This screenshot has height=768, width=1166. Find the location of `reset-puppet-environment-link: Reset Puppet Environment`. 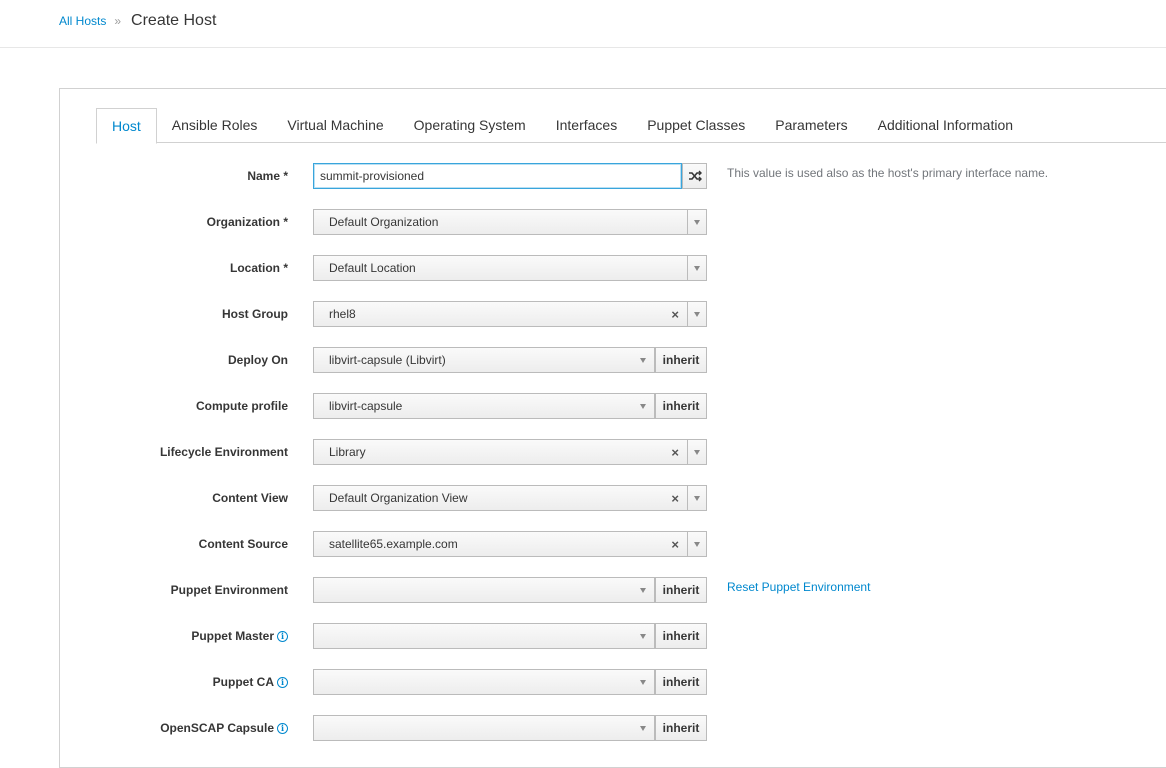

reset-puppet-environment-link: Reset Puppet Environment is located at coordinates (798, 587).